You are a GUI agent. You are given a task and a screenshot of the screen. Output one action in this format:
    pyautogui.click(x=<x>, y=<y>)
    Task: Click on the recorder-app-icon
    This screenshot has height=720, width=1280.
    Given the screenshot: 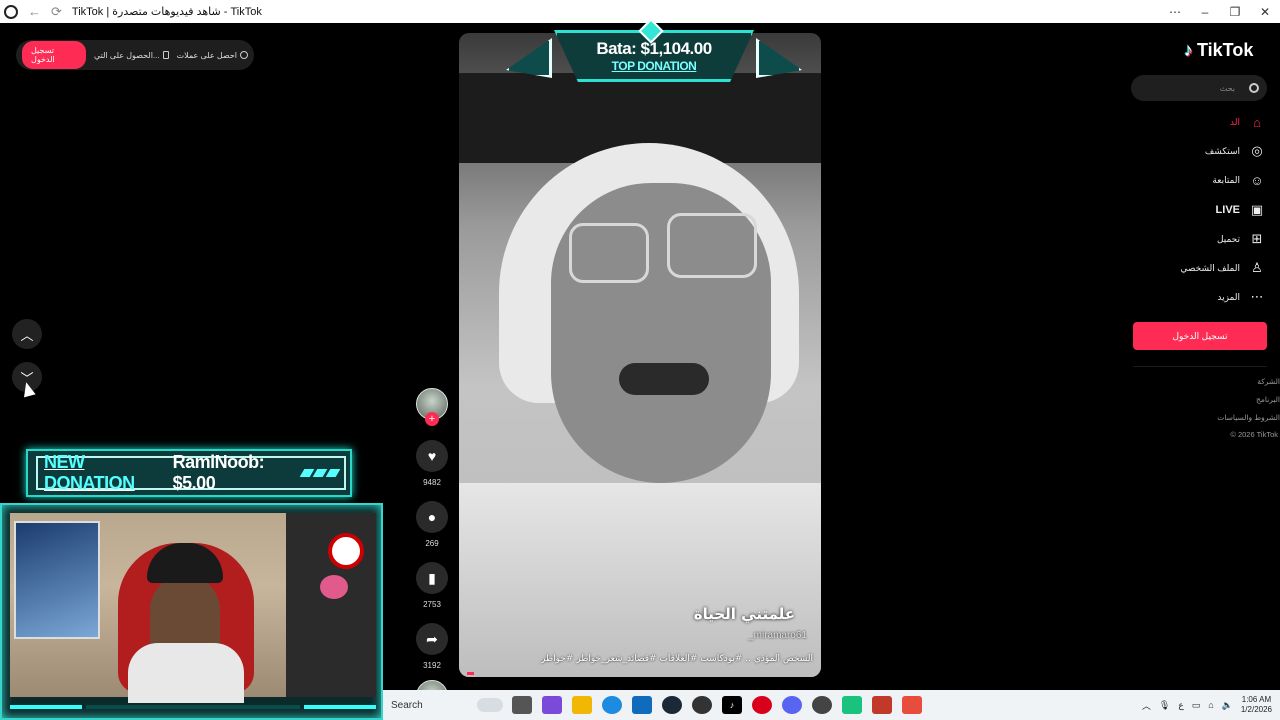 What is the action you would take?
    pyautogui.click(x=882, y=705)
    